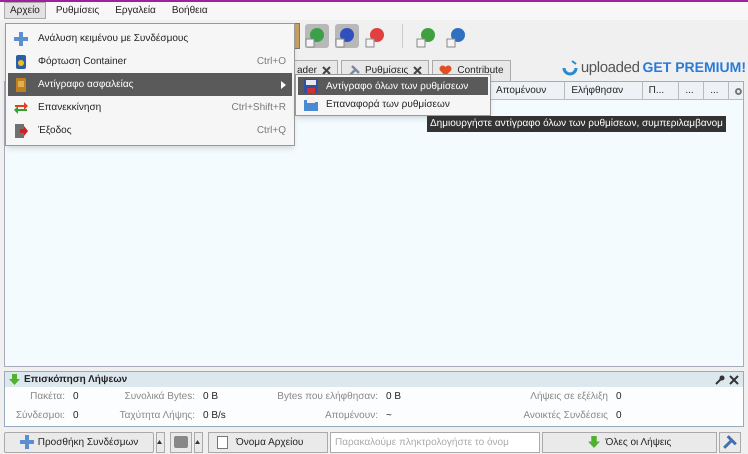 The width and height of the screenshot is (748, 454). What do you see at coordinates (214, 416) in the screenshot?
I see `stat-value: 0 B/s` at bounding box center [214, 416].